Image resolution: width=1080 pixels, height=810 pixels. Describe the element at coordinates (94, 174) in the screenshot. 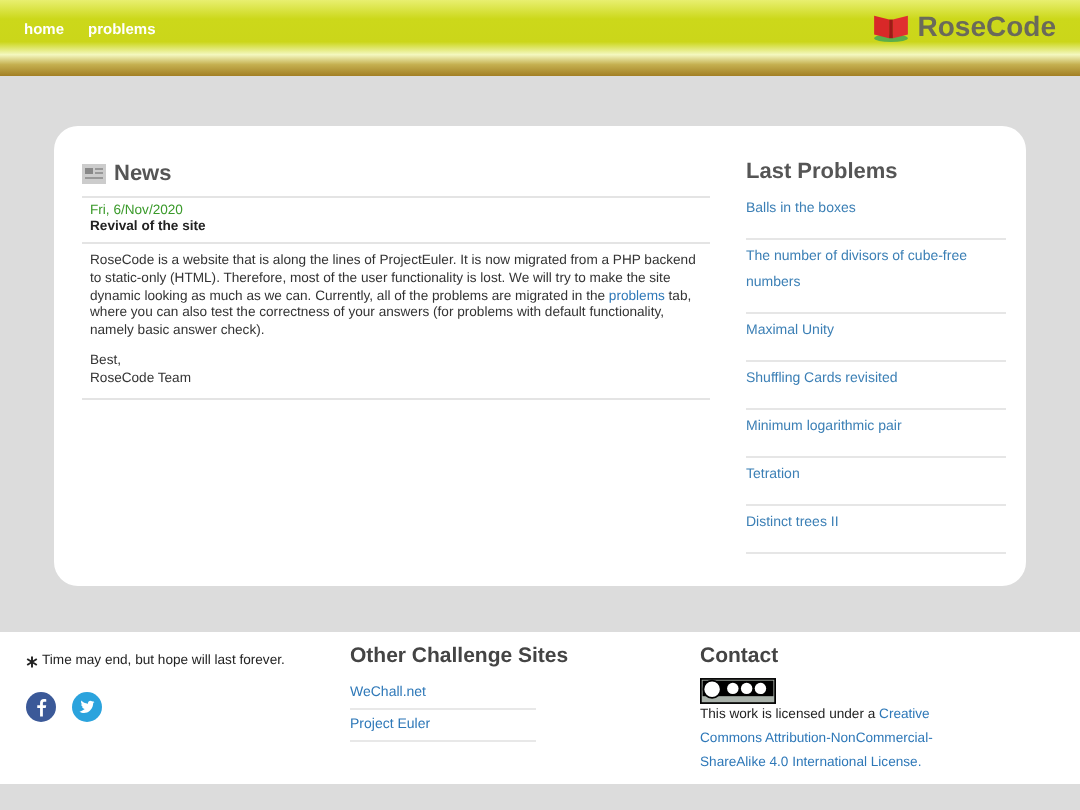

I see `newspaper-icon` at that location.